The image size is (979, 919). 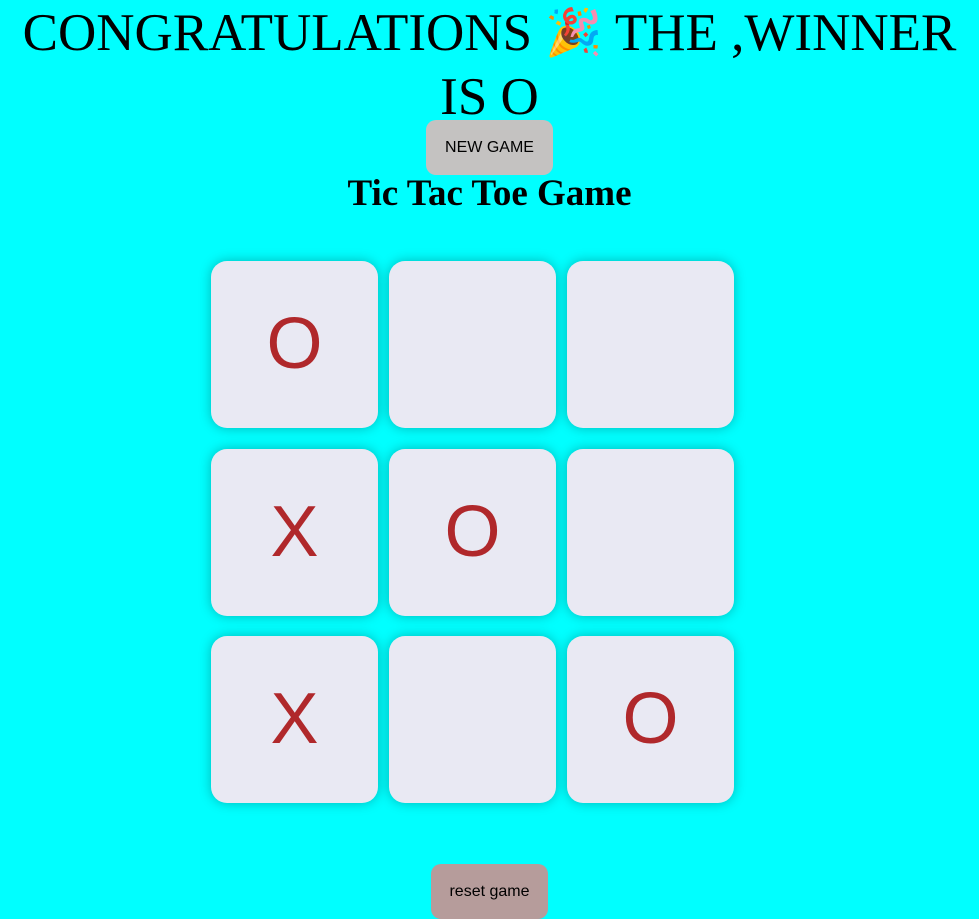 I want to click on board-cell-1: O, so click(x=294, y=344).